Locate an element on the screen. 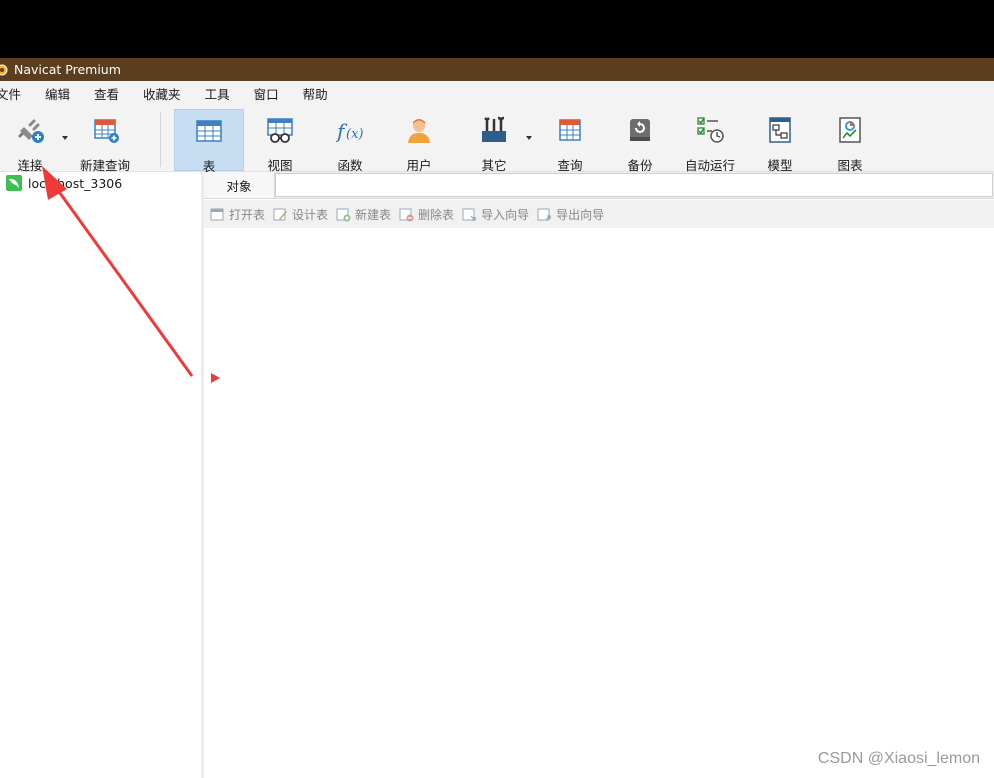 This screenshot has width=994, height=778. import-wizard-label: 导入向导 is located at coordinates (505, 214).